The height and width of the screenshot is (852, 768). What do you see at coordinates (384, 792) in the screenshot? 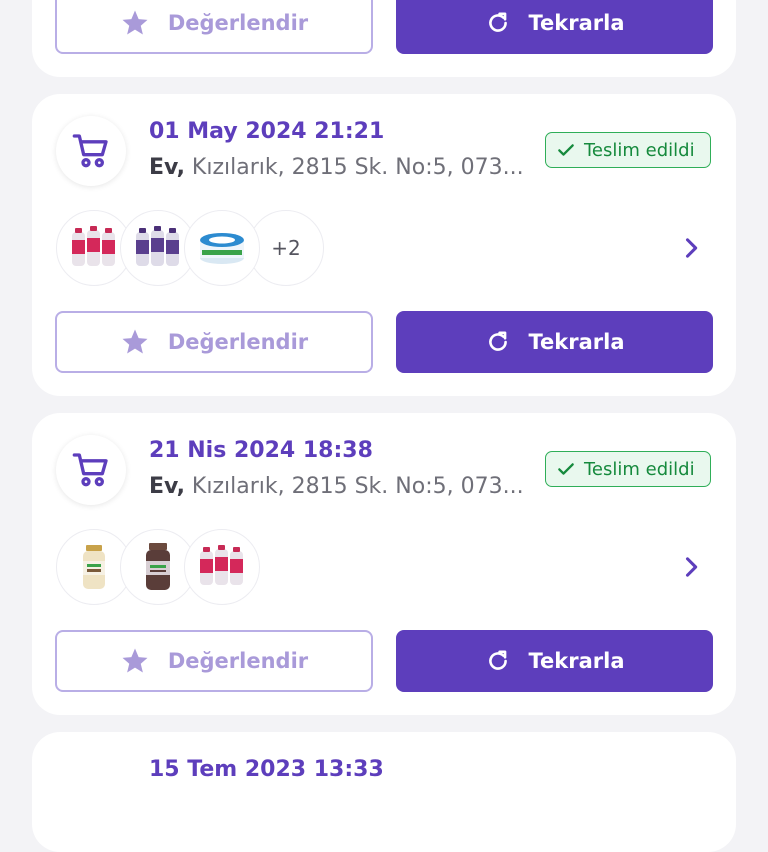
I see `order-card: 15 Tem 2023 13:33` at bounding box center [384, 792].